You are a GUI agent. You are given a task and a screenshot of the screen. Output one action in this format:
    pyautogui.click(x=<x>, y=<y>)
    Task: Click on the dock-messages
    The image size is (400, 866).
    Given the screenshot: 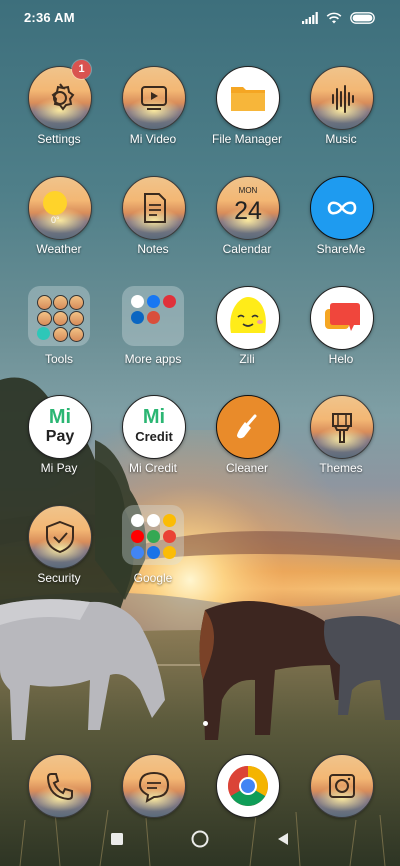 What is the action you would take?
    pyautogui.click(x=154, y=786)
    